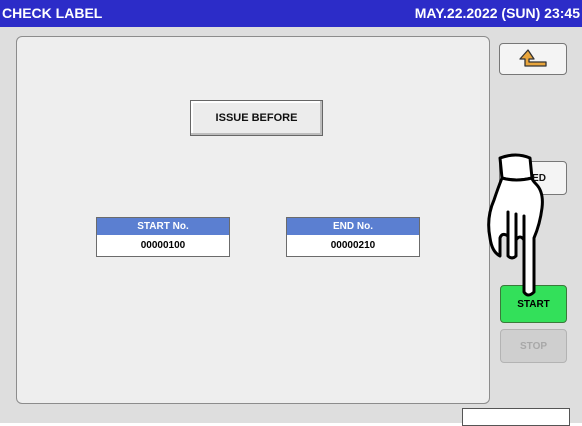  I want to click on date-time: MAY.22.2022 (SUN) 23:45, so click(497, 13).